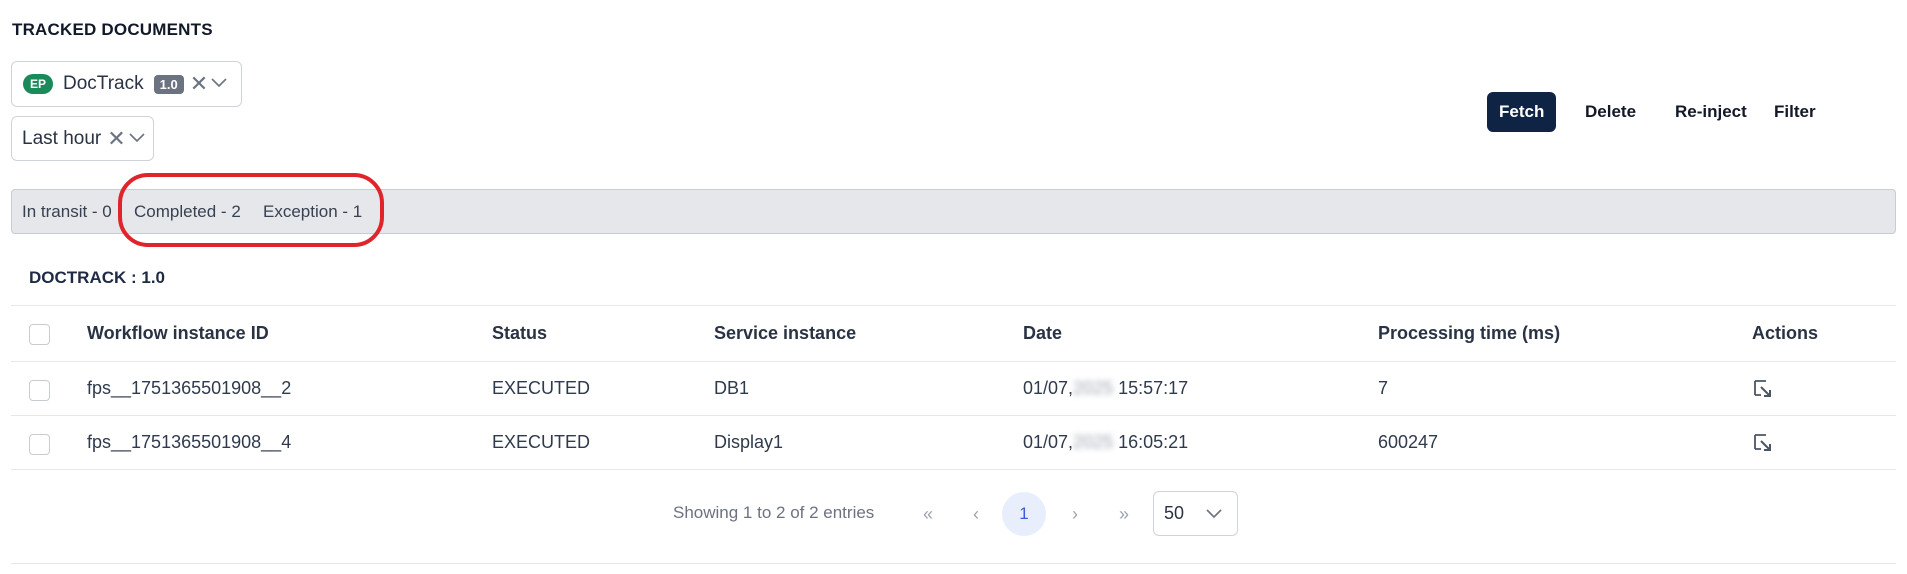 Image resolution: width=1907 pixels, height=574 pixels. I want to click on processing-time-cell: 600247, so click(1408, 442).